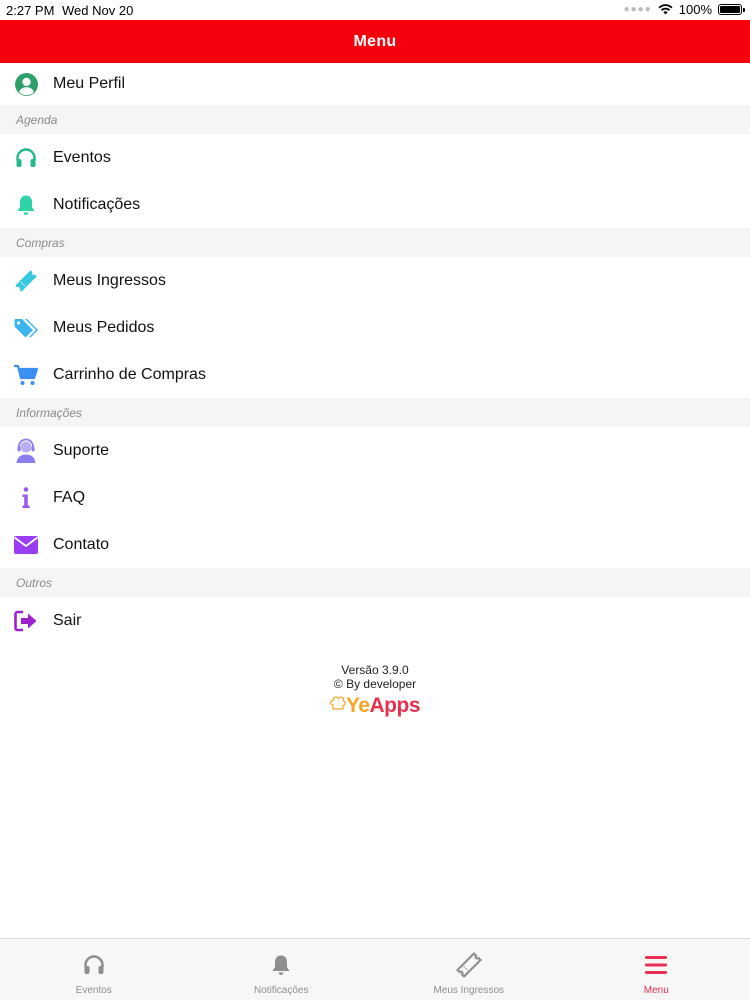  I want to click on hamburger-menu-icon, so click(656, 965).